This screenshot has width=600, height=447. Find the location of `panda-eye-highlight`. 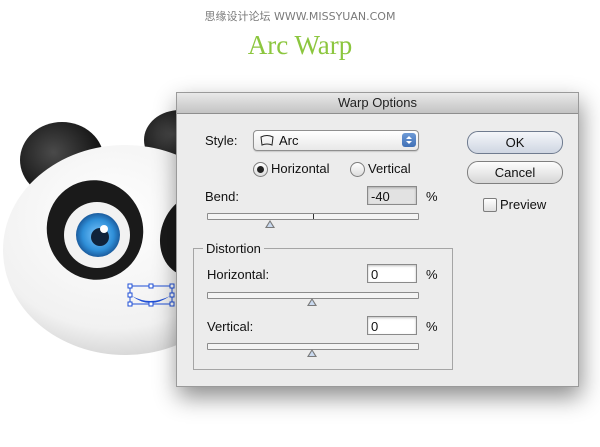

panda-eye-highlight is located at coordinates (104, 229).